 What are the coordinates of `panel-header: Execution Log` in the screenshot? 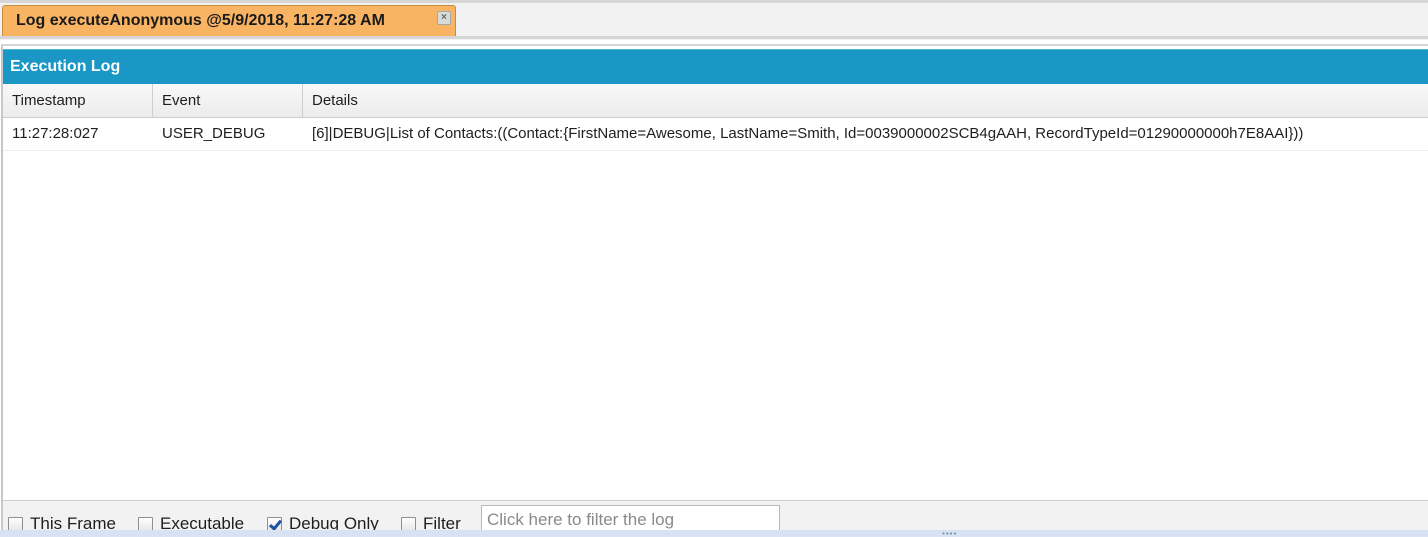 It's located at (715, 66).